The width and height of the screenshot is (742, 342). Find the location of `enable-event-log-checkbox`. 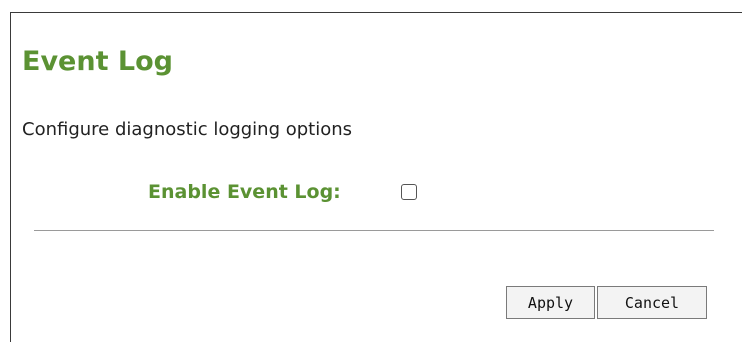

enable-event-log-checkbox is located at coordinates (409, 192).